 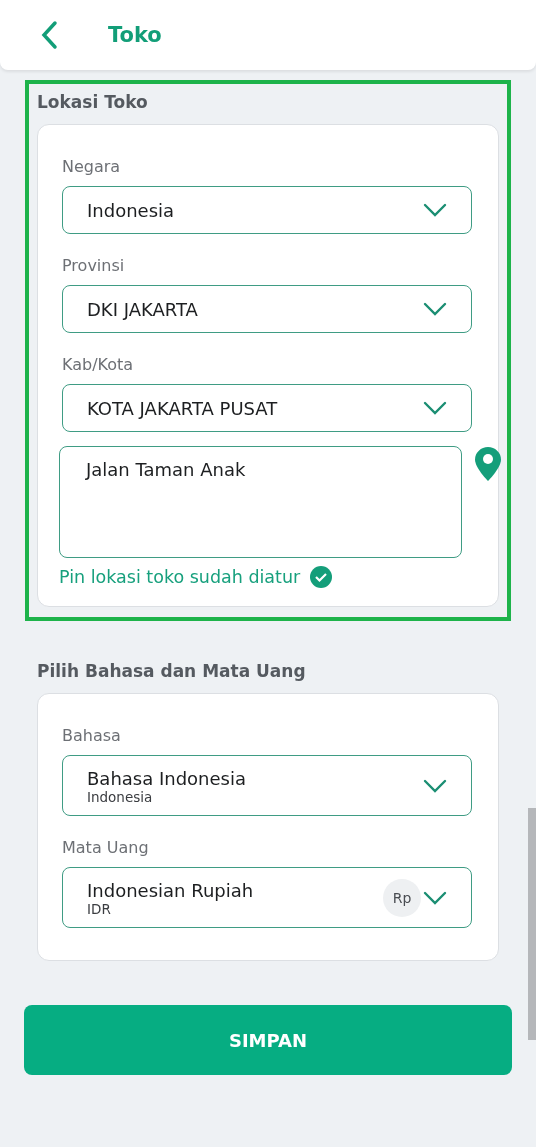 I want to click on dropdown-field: Indonesian Rupiah IDR Rp, so click(x=267, y=897).